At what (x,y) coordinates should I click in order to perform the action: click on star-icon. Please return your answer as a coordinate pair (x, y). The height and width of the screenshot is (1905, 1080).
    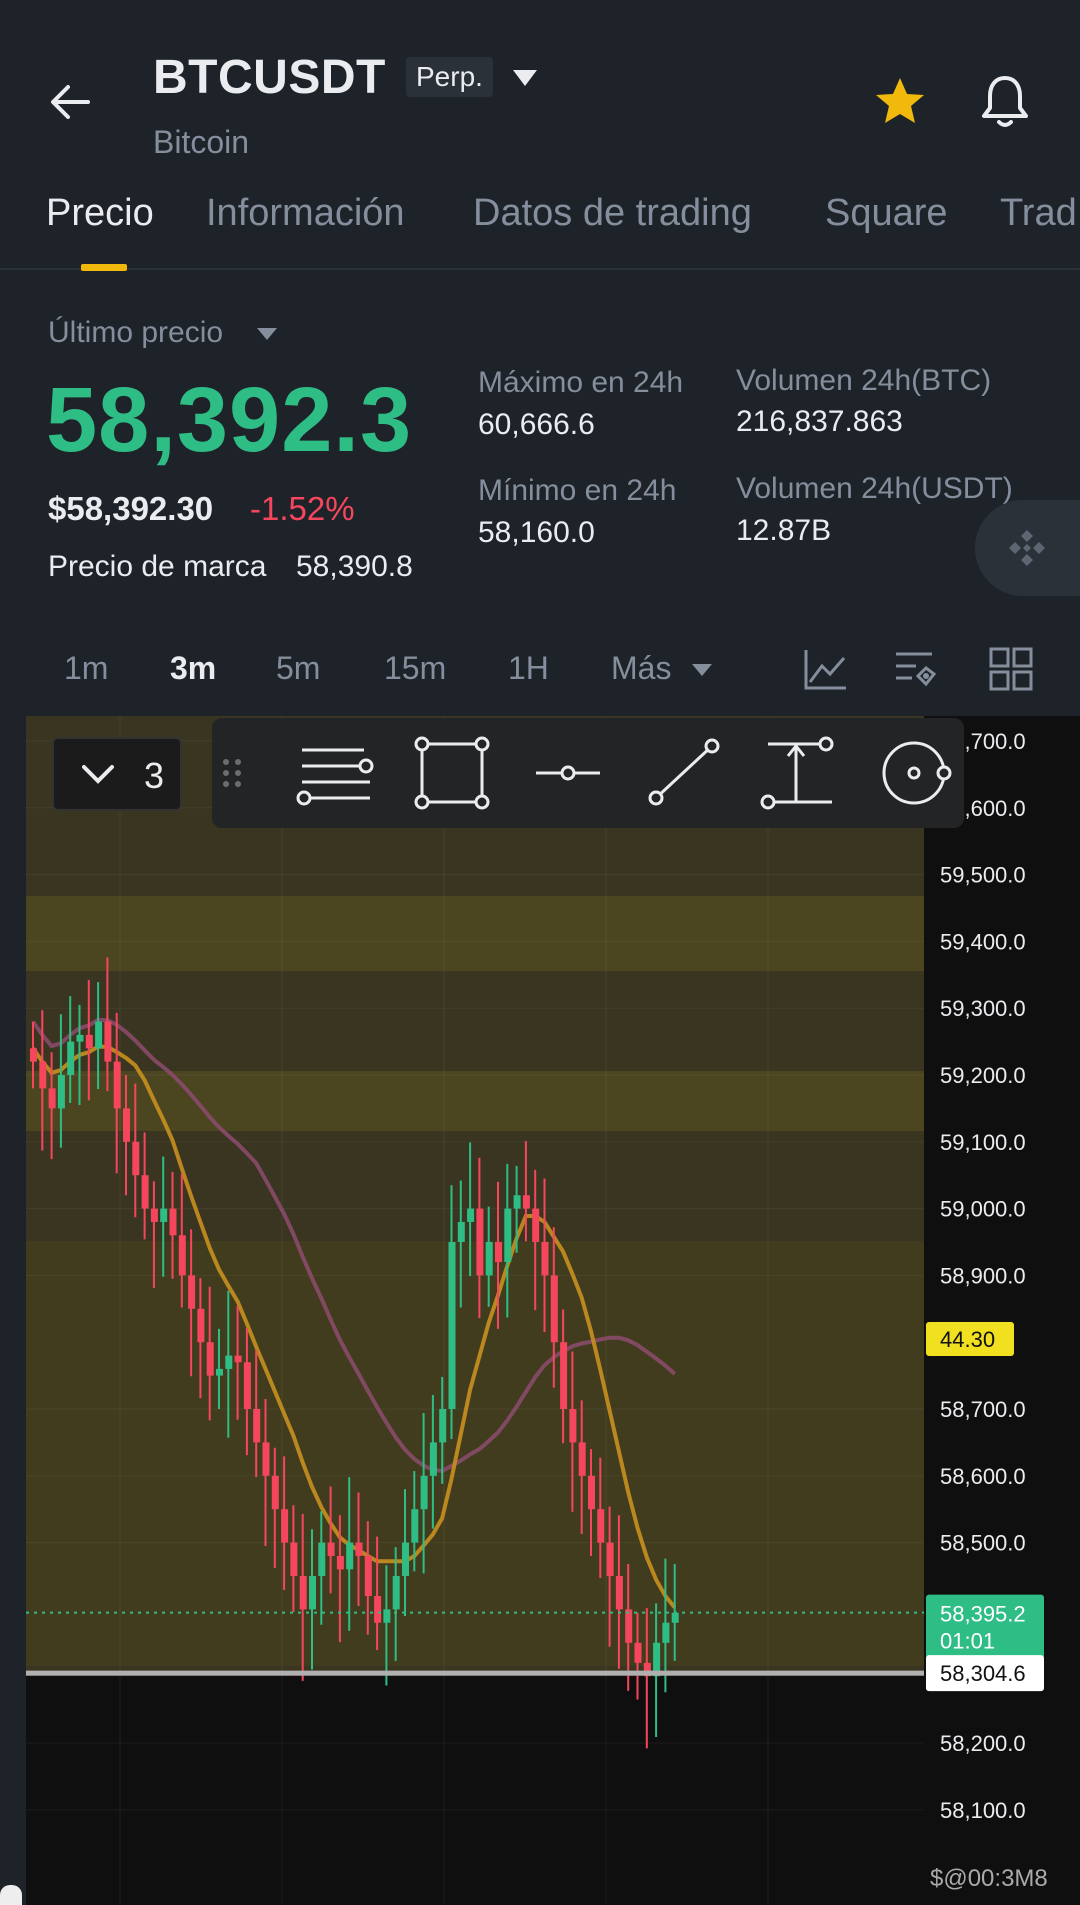
    Looking at the image, I should click on (900, 102).